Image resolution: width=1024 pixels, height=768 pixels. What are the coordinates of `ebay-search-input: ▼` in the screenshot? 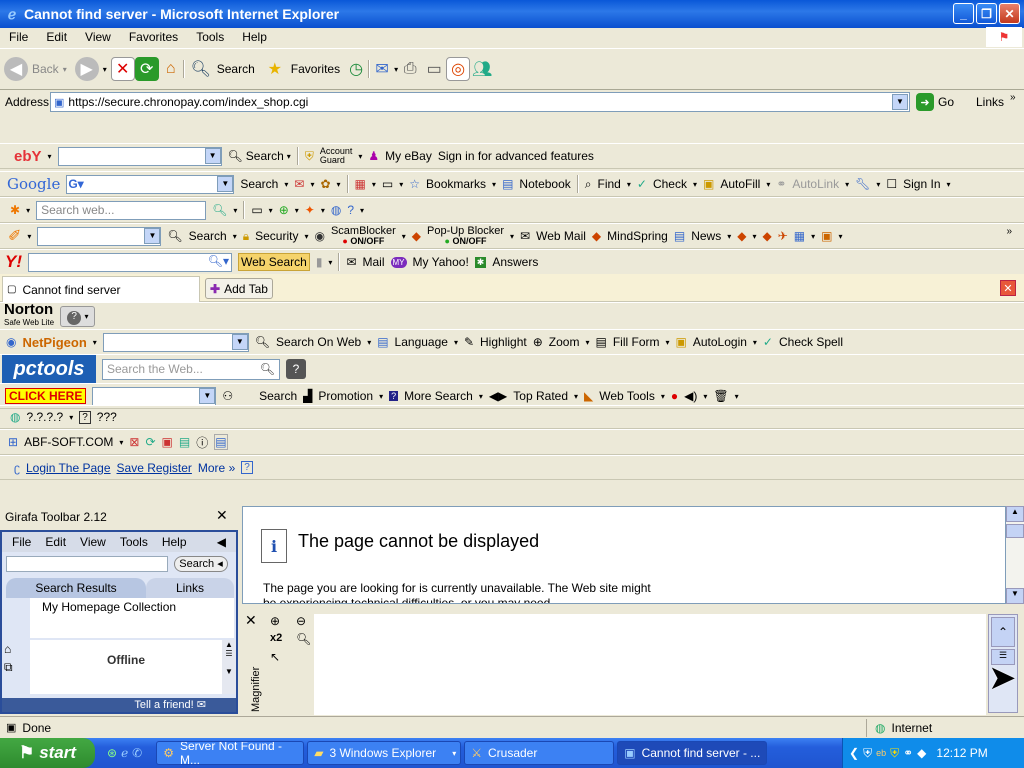 It's located at (139, 156).